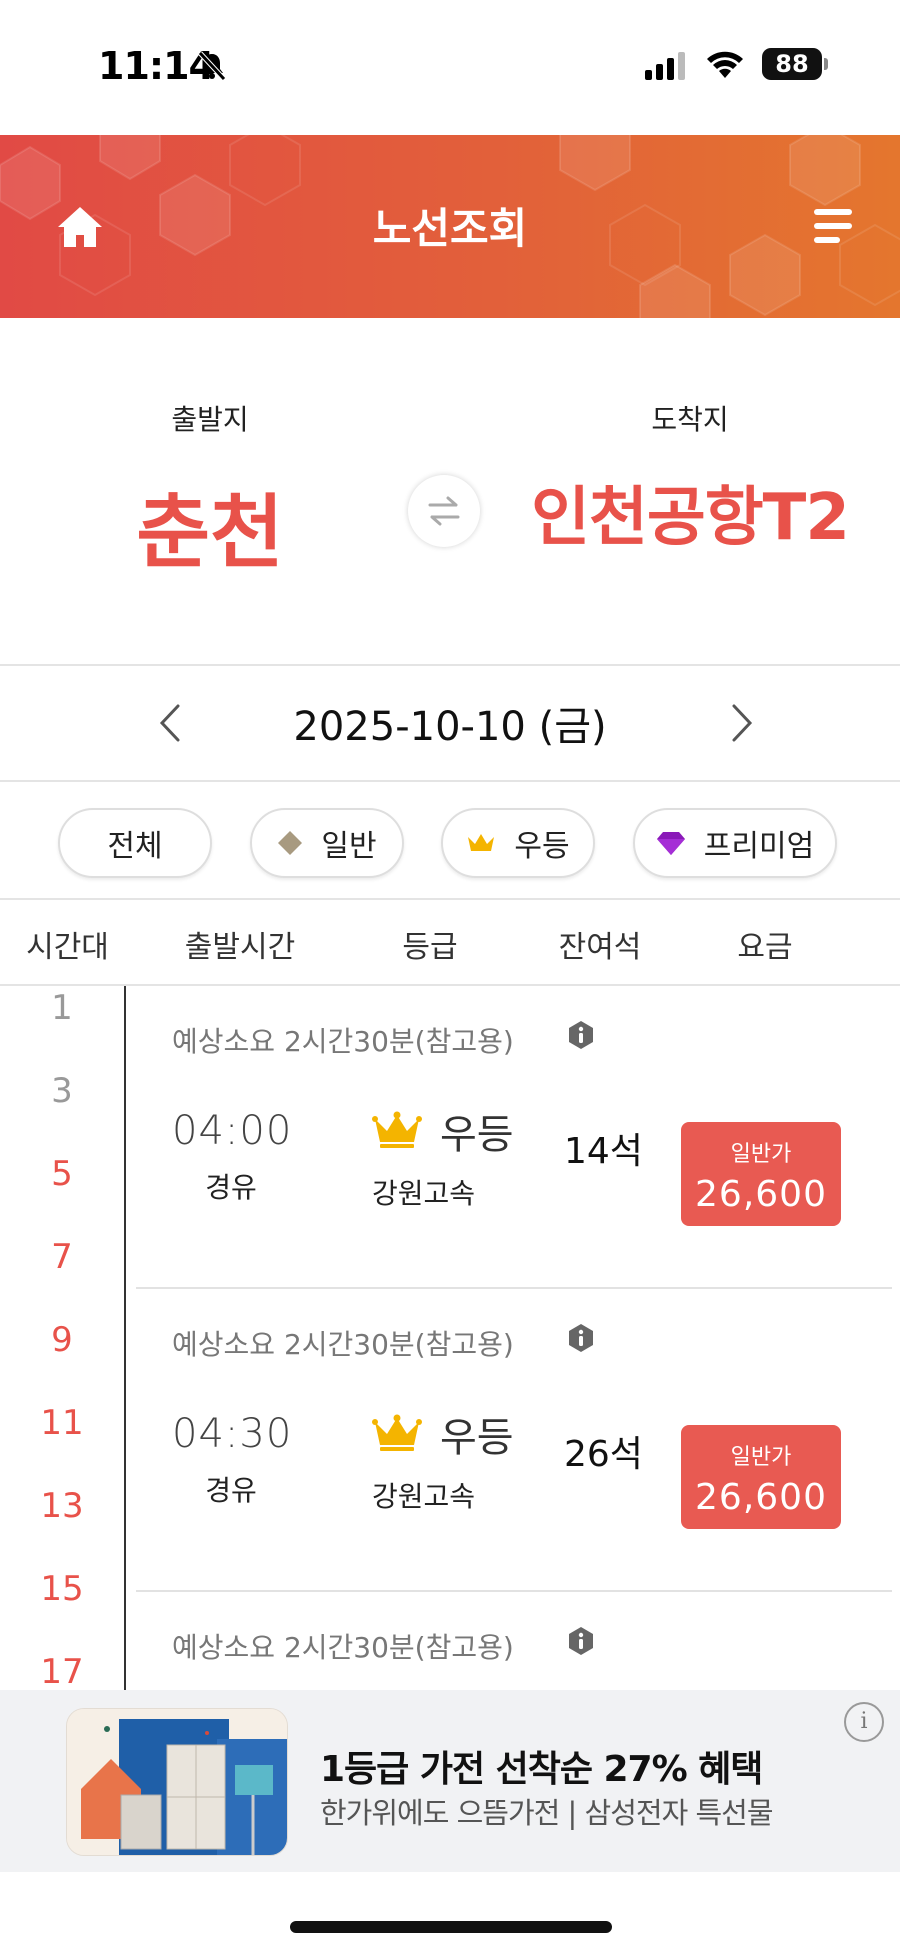  I want to click on departure-label: 출발지, so click(210, 419).